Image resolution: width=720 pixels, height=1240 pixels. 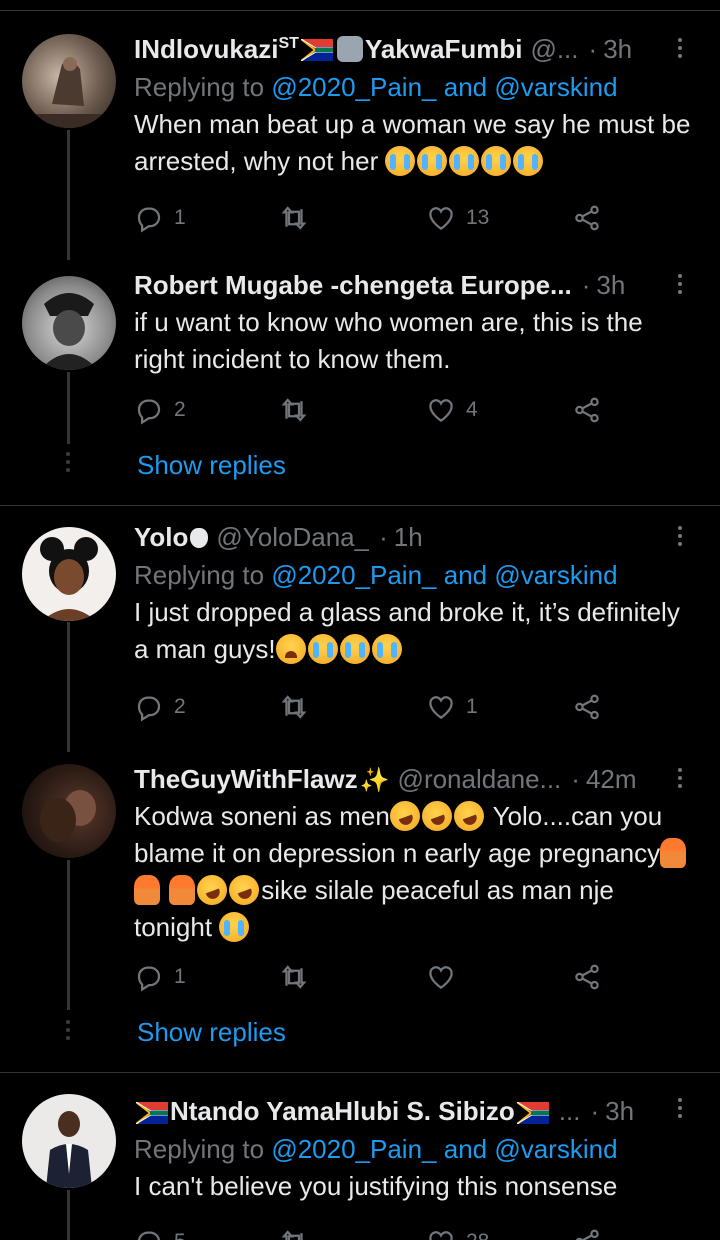 I want to click on display-name: TheGuyWithFlawz✨, so click(x=262, y=779).